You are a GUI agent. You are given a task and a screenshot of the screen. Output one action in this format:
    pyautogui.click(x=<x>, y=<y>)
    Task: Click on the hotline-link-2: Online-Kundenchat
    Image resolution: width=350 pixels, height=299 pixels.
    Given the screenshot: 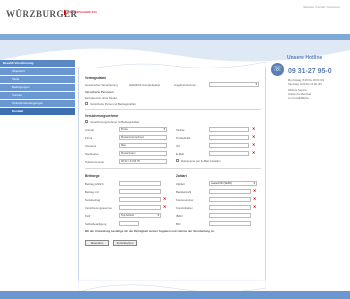 What is the action you would take?
    pyautogui.click(x=299, y=94)
    